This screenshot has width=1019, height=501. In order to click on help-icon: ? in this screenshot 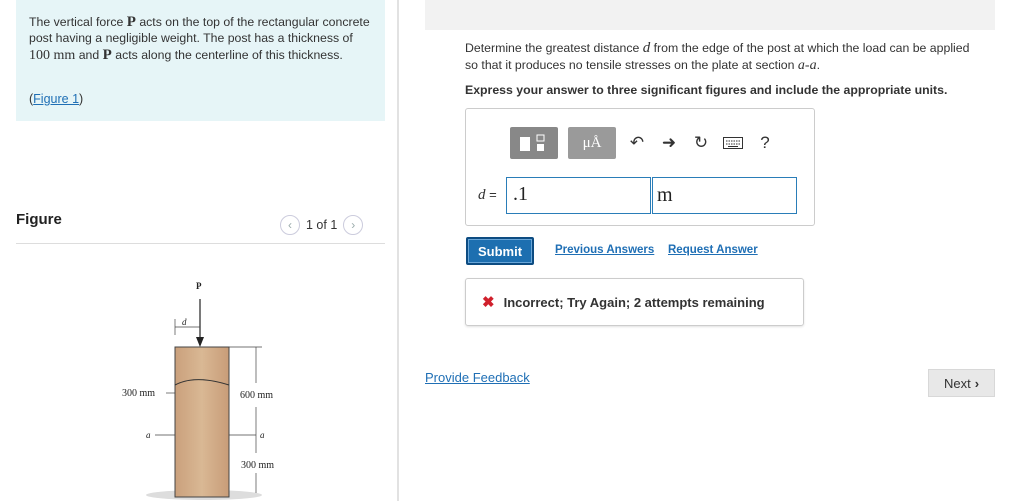, I will do `click(765, 143)`.